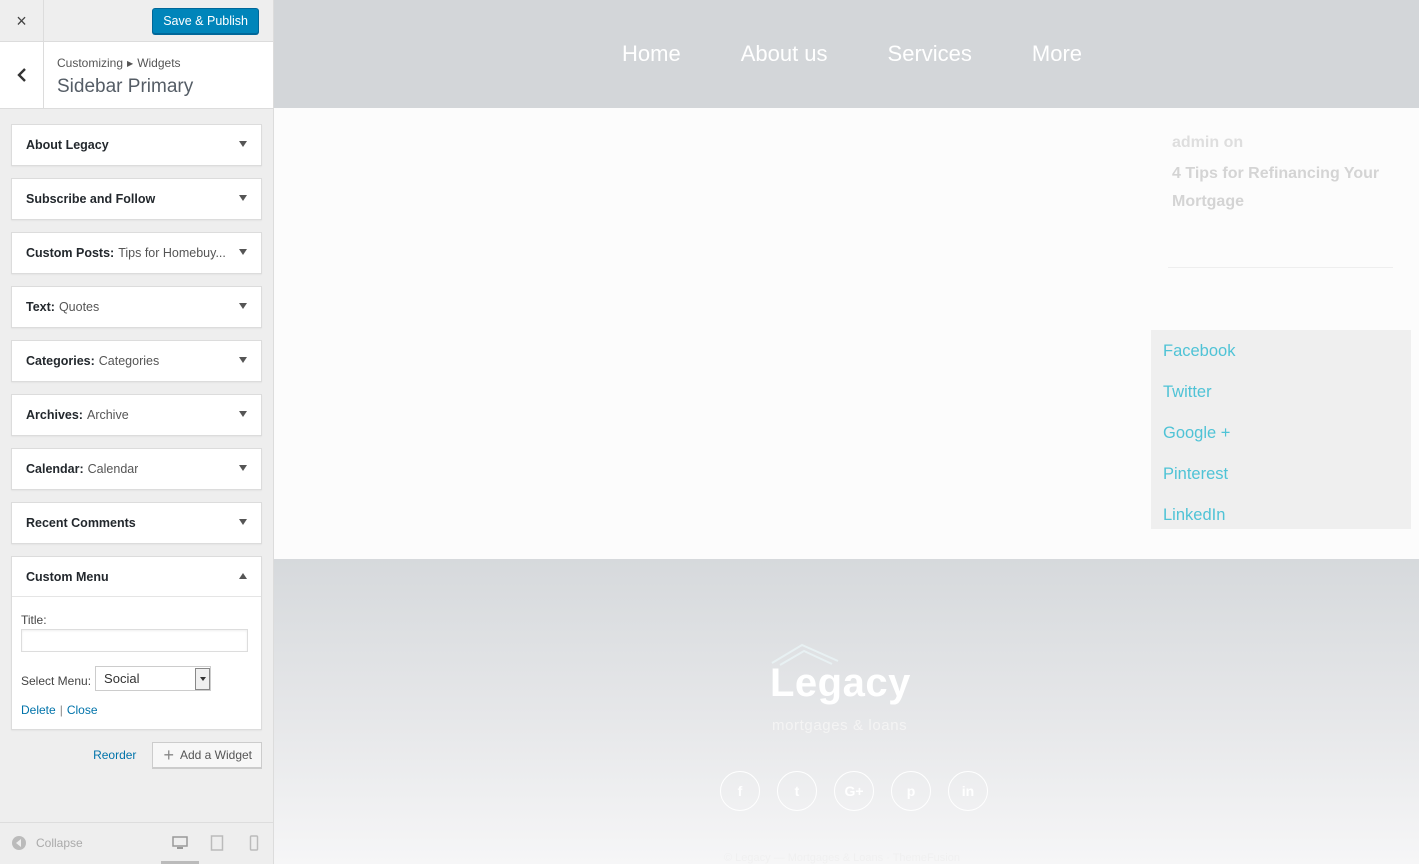  I want to click on breadcrumb: Customizing ▶ Widgets, so click(119, 63).